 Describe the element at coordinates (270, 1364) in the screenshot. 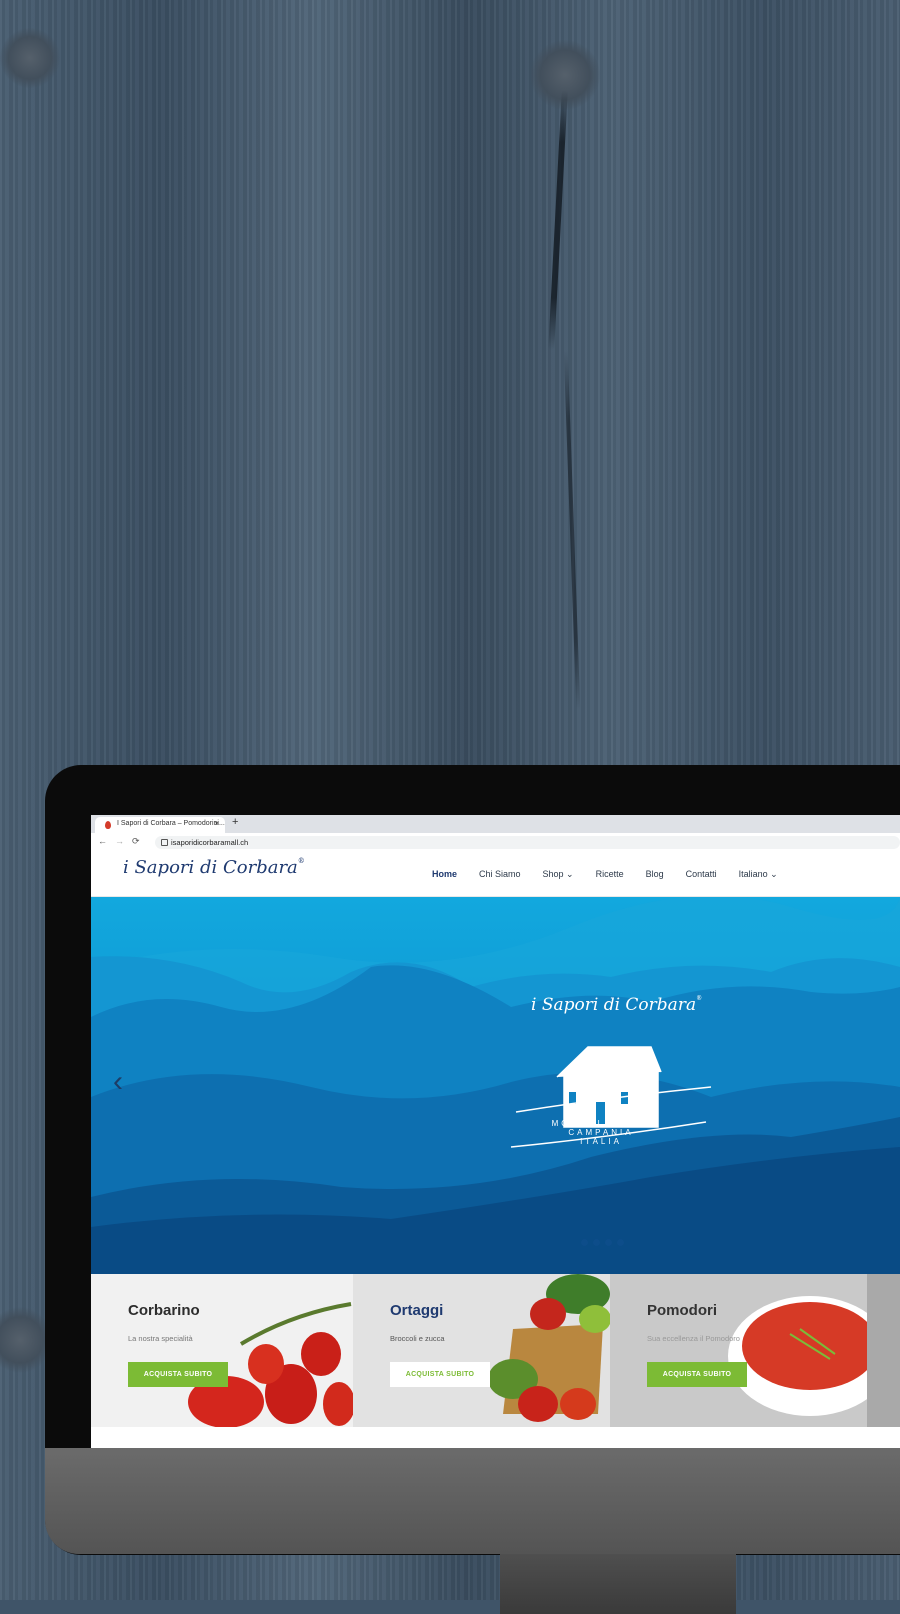

I see `tomatoes-image` at that location.